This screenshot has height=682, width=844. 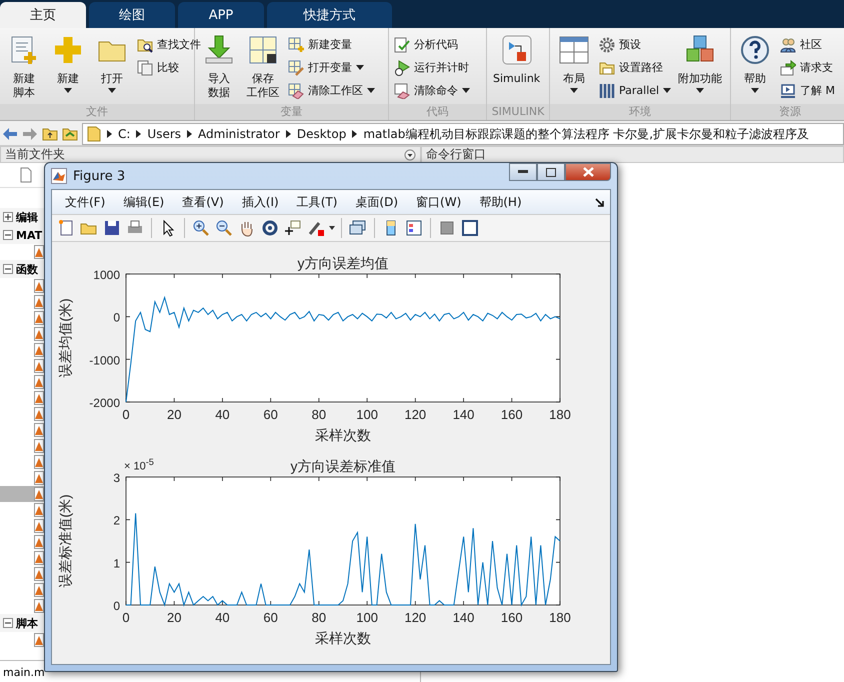 I want to click on section-title: SIMULINK, so click(x=518, y=112).